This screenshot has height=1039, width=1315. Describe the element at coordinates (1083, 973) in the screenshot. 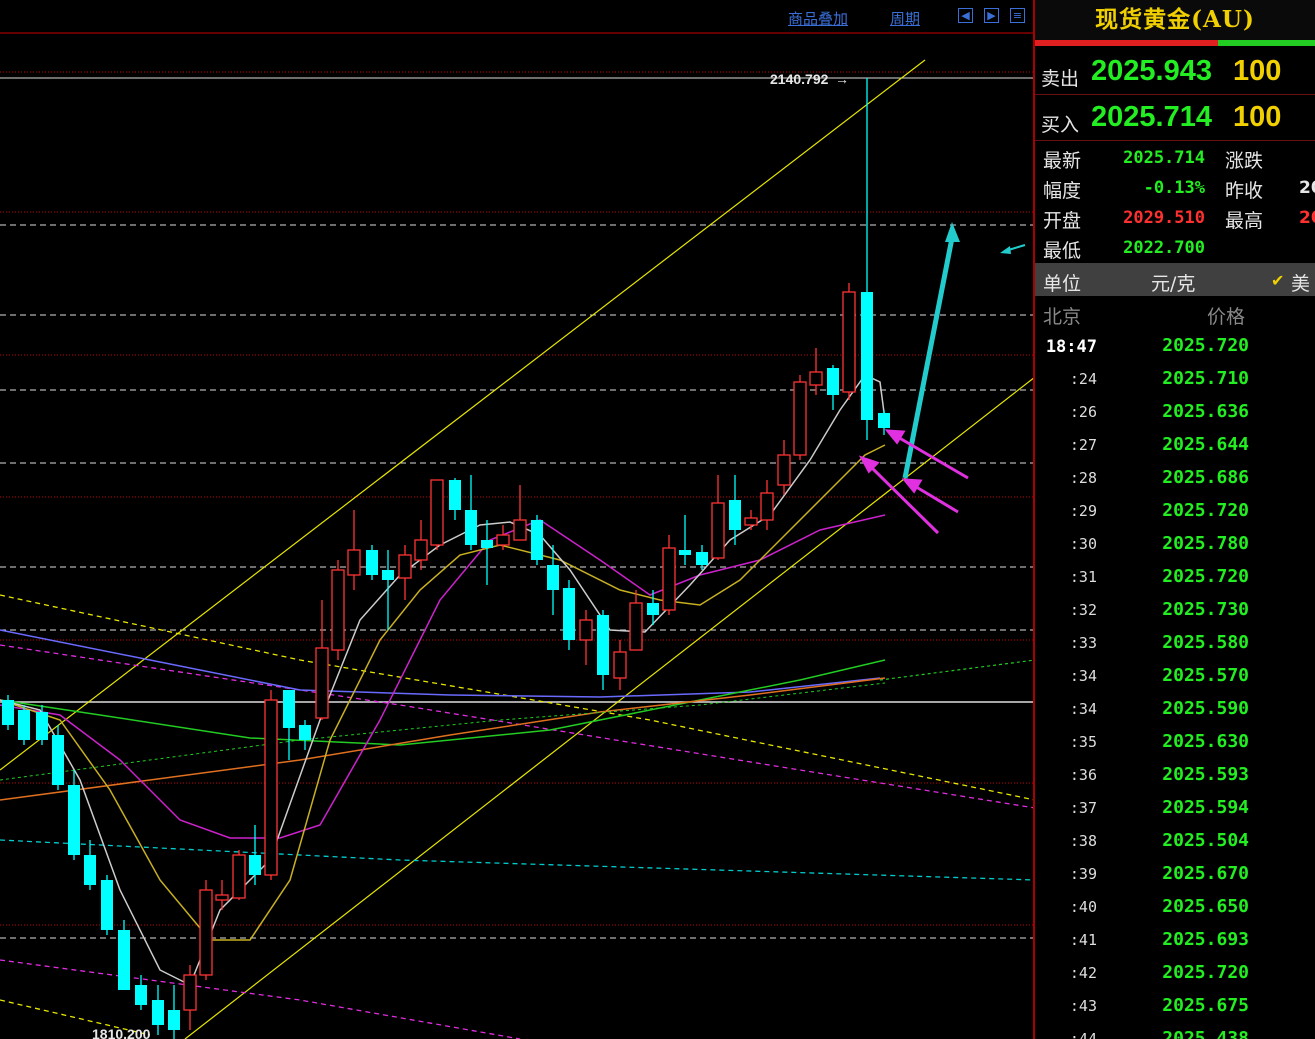

I see `tick-time: :42` at that location.